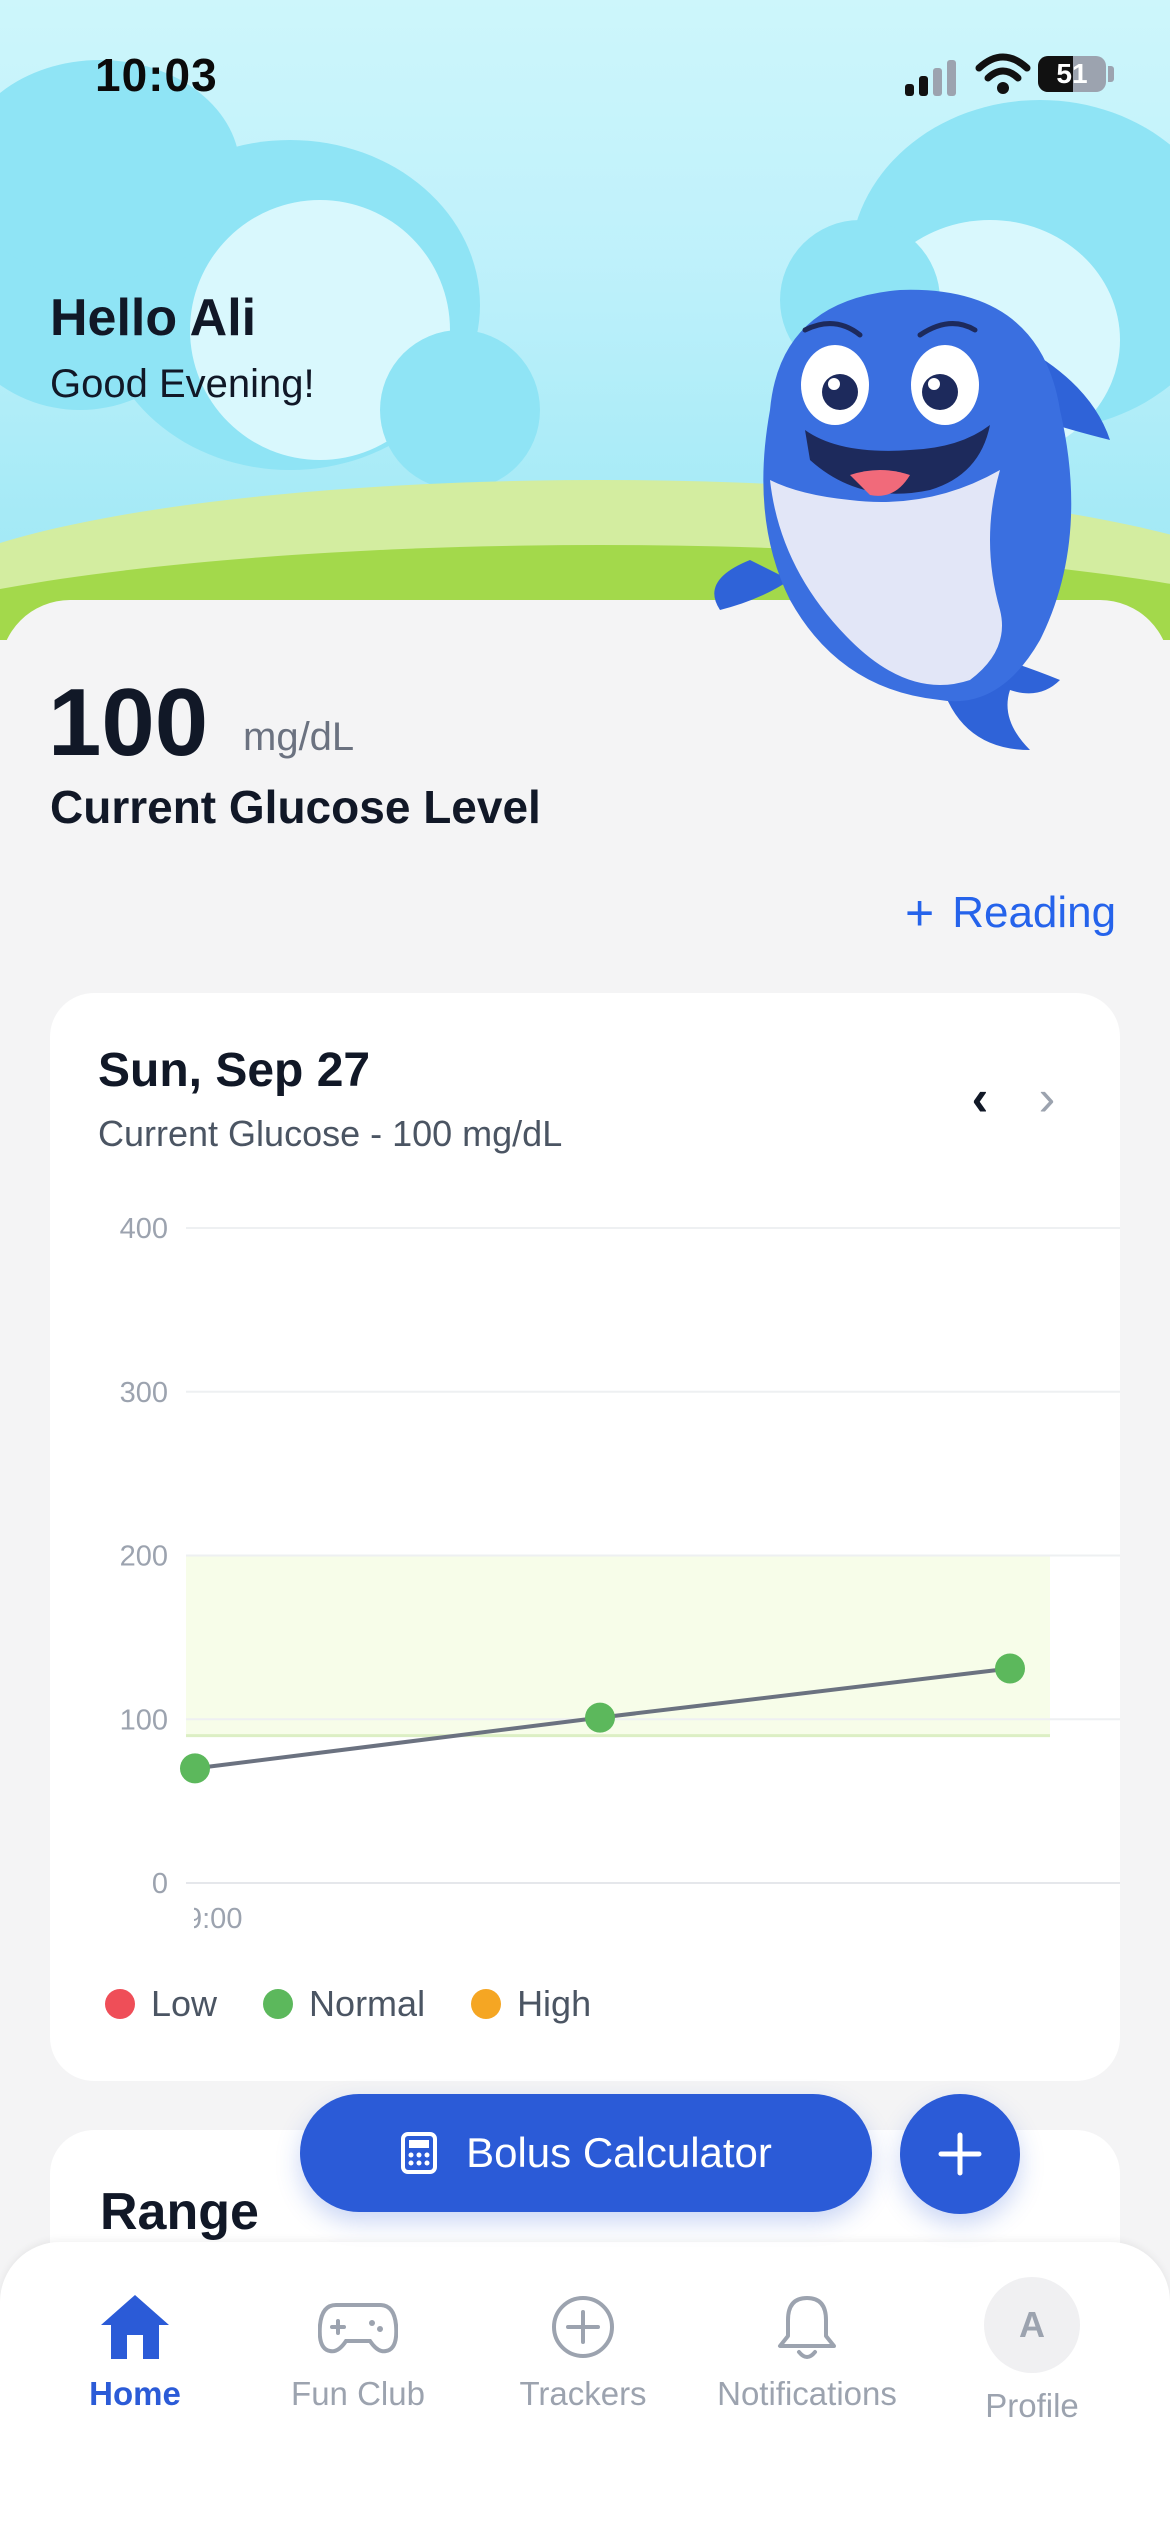 The height and width of the screenshot is (2532, 1170). What do you see at coordinates (583, 2327) in the screenshot?
I see `plus-circle-icon` at bounding box center [583, 2327].